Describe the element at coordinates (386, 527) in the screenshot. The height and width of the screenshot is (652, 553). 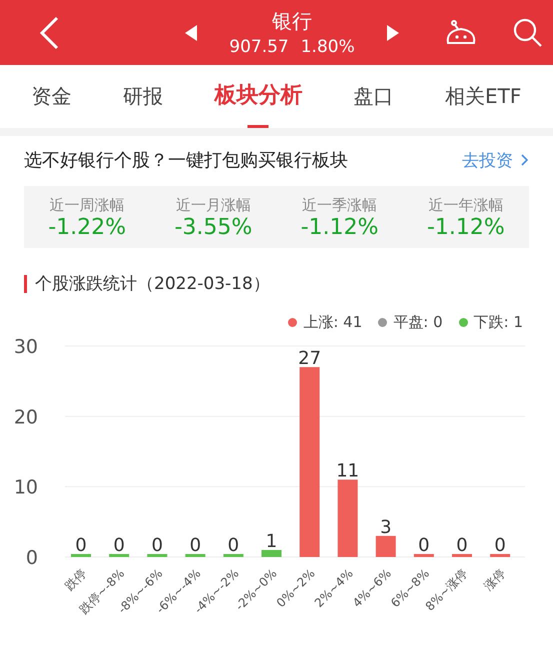
I see `bar-value-label: 3` at that location.